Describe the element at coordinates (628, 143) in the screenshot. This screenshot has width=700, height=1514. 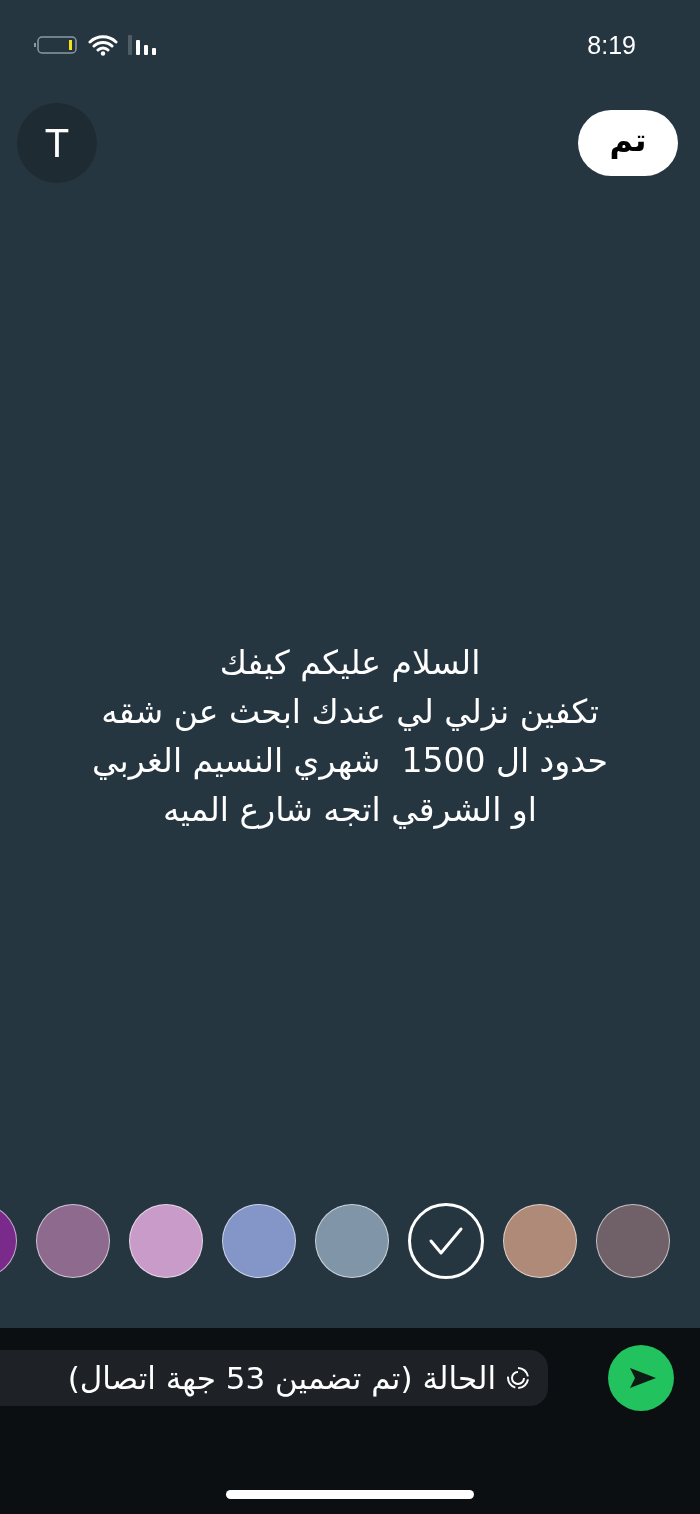
I see `done-button: تم` at that location.